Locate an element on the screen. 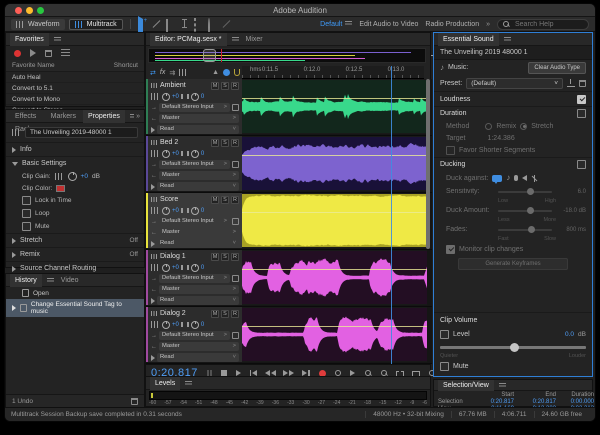 This screenshot has height=435, width=600. metering-icon is located at coordinates (184, 72).